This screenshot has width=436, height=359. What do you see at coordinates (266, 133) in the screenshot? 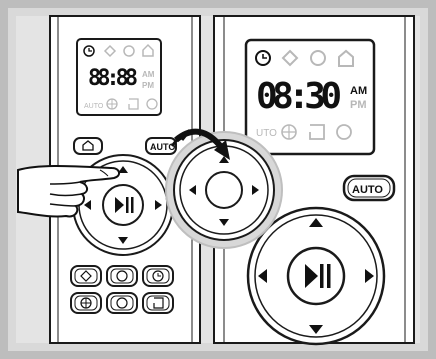
I see `right-lcd-auto: UTO` at bounding box center [266, 133].